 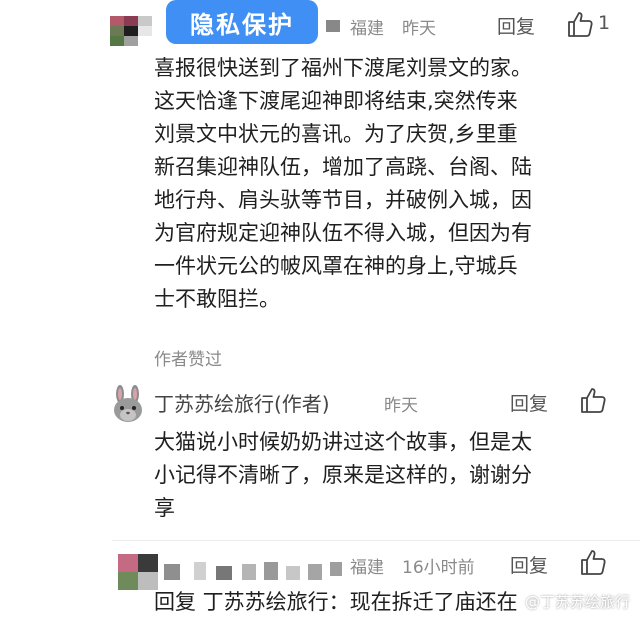 I want to click on comment-text-line: 为官府规定迎神队伍不得入城，但因为有, so click(x=343, y=233).